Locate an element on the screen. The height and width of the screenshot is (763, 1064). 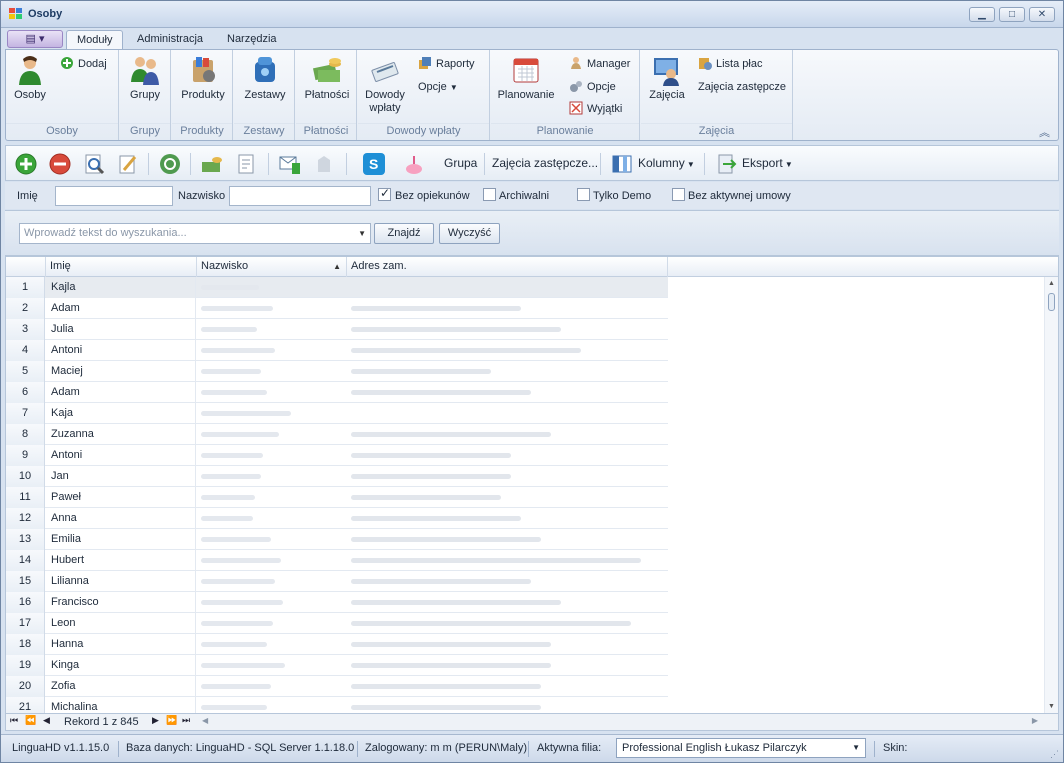
first-name-cell: Antoni is located at coordinates (121, 455).